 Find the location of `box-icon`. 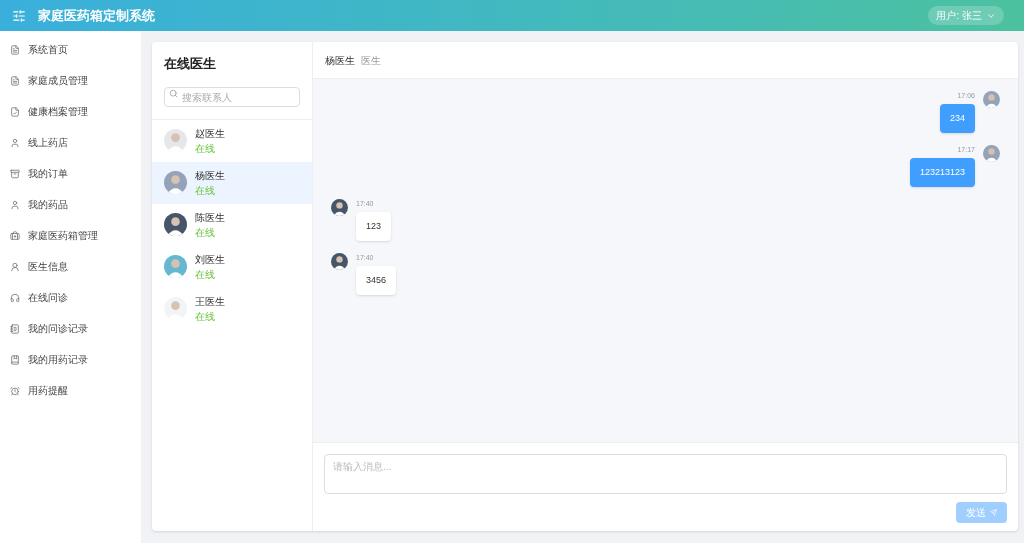

box-icon is located at coordinates (15, 173).